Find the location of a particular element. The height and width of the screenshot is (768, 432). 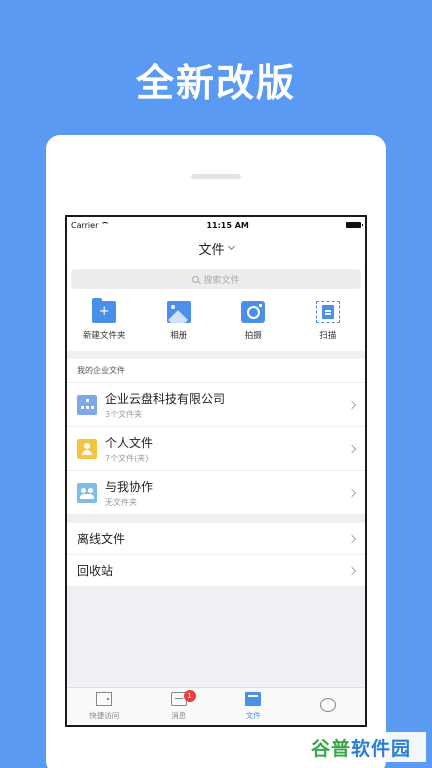

file-icon is located at coordinates (253, 699).